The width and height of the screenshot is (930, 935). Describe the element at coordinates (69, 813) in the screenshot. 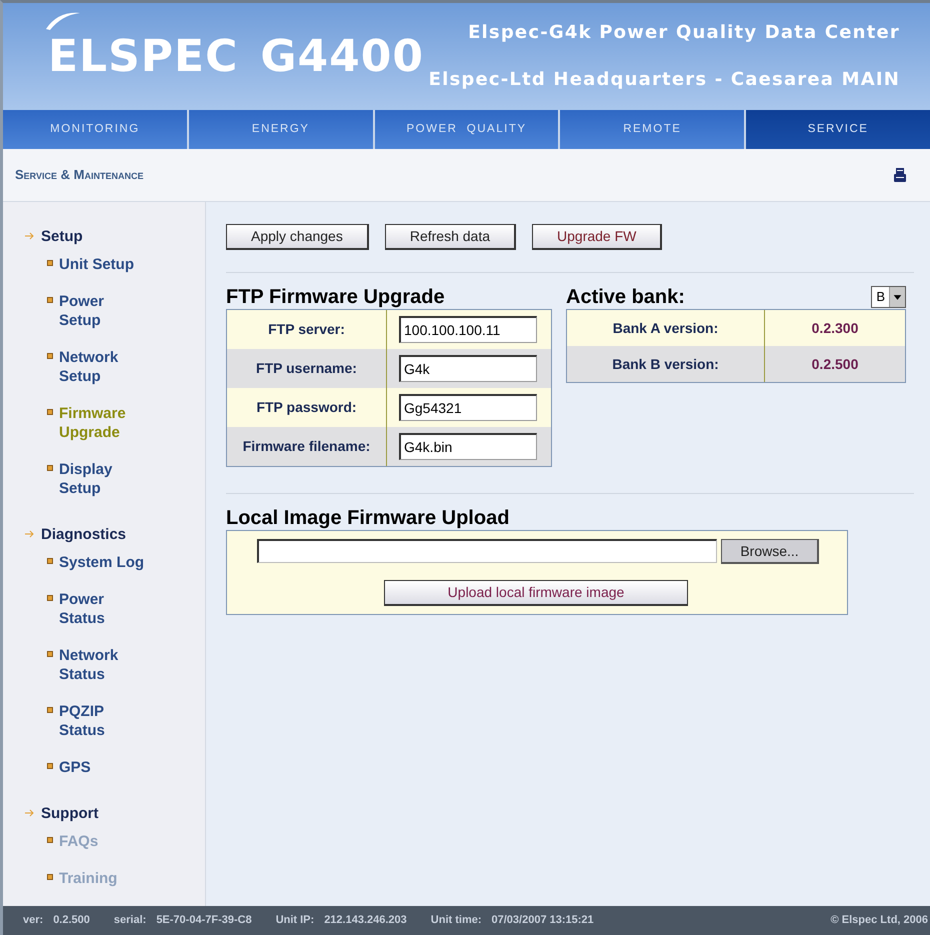

I see `sidebar-group: Support` at that location.